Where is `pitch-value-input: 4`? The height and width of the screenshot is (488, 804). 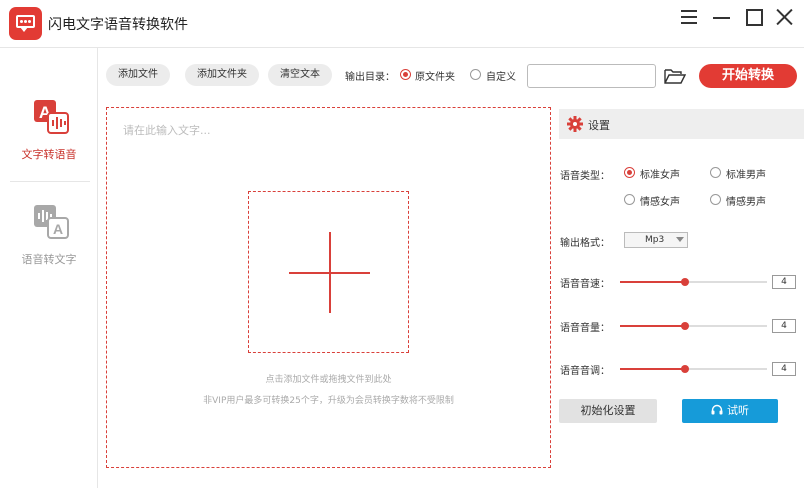 pitch-value-input: 4 is located at coordinates (784, 369).